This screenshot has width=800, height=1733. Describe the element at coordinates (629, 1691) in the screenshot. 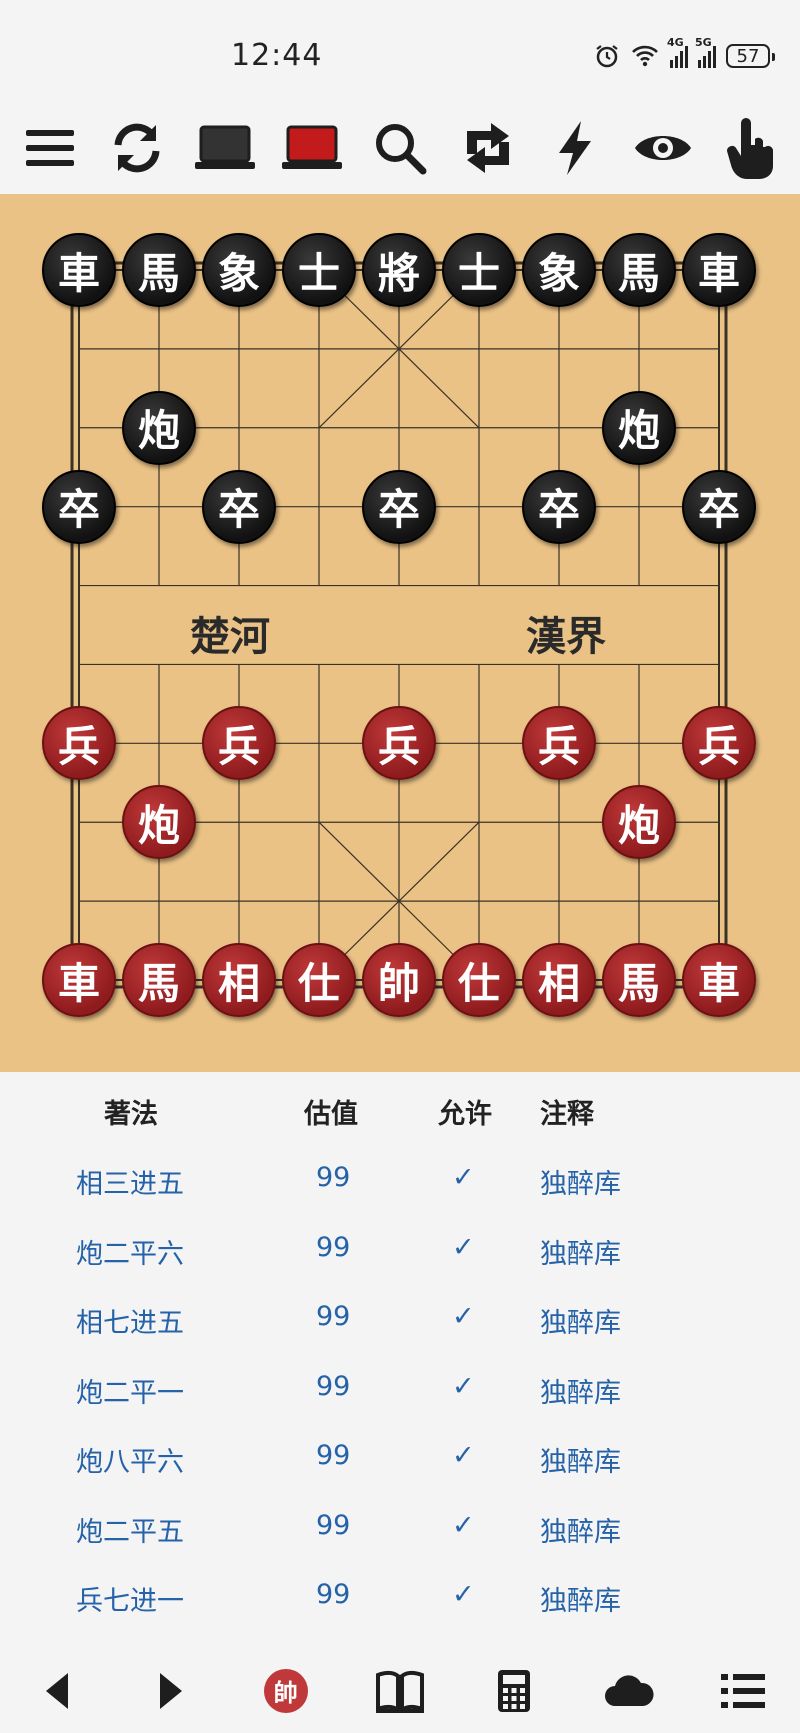

I see `cloud-button` at that location.